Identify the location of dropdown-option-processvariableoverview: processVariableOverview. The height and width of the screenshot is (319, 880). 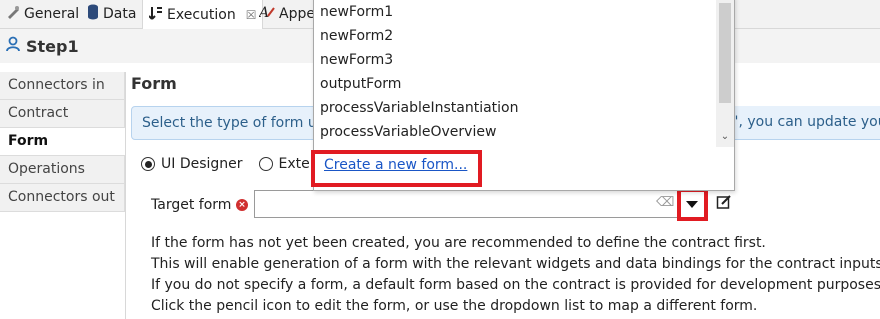
(514, 132).